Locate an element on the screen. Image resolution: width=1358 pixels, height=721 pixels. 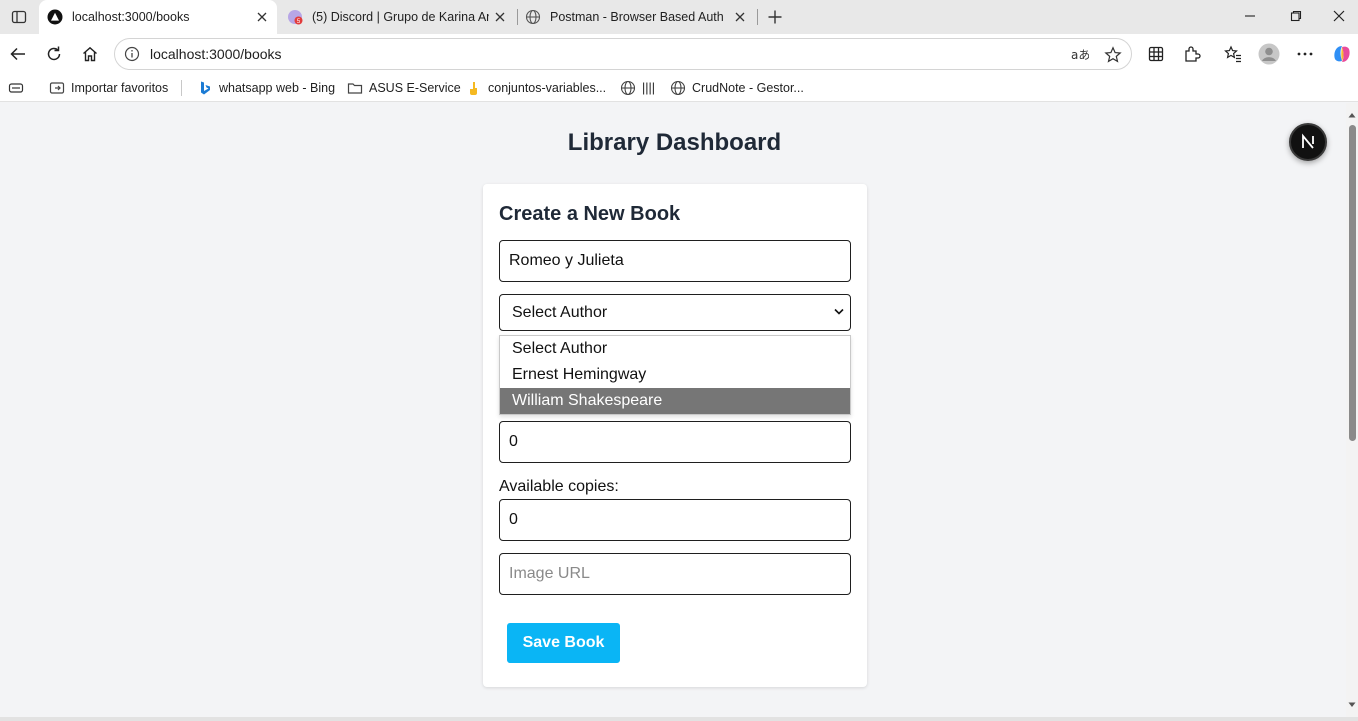
favorite-star-icon is located at coordinates (1113, 55).